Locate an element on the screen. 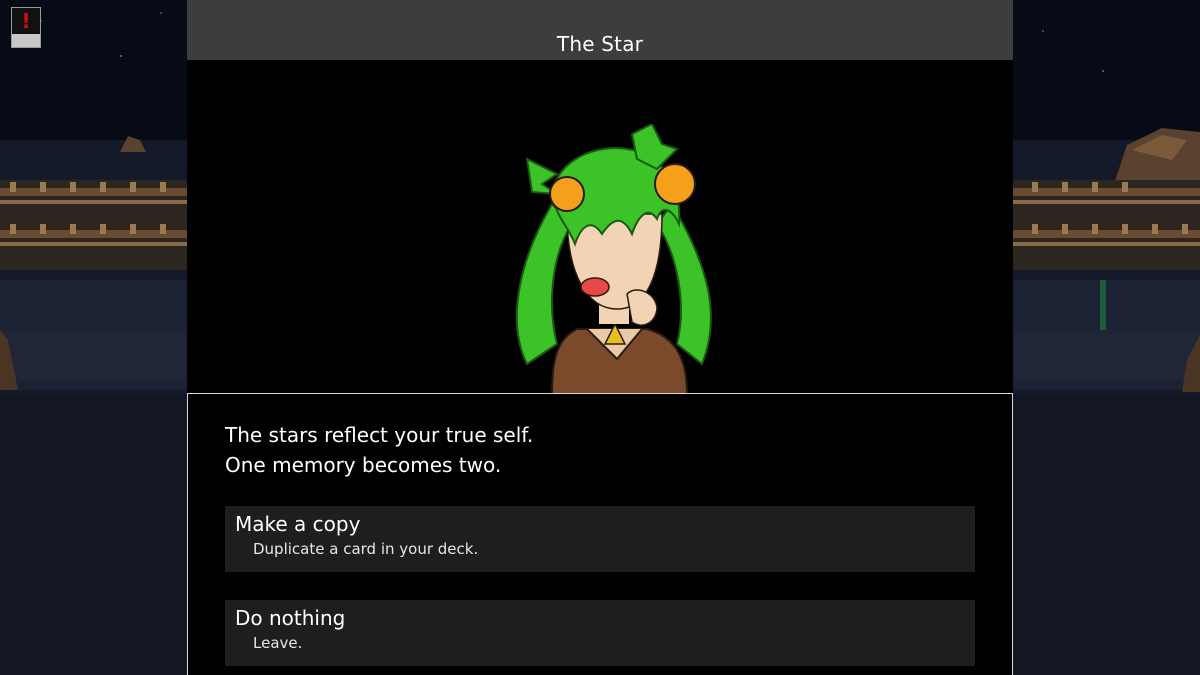 The width and height of the screenshot is (1200, 675). choice-description: Leave. is located at coordinates (278, 643).